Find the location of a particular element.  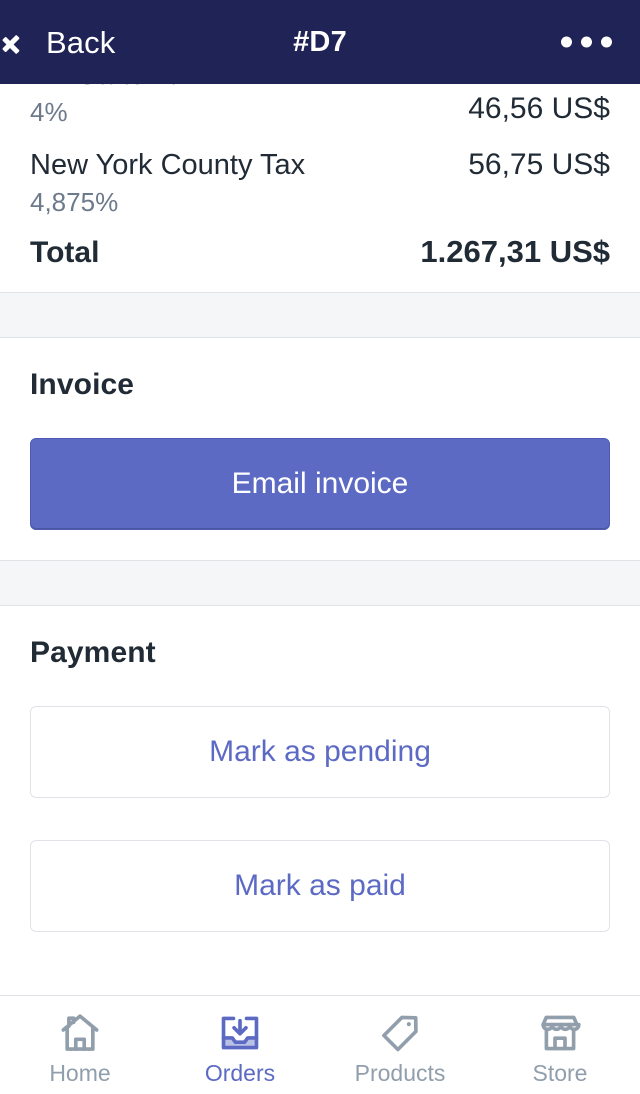

chevron-left-icon is located at coordinates (25, 42).